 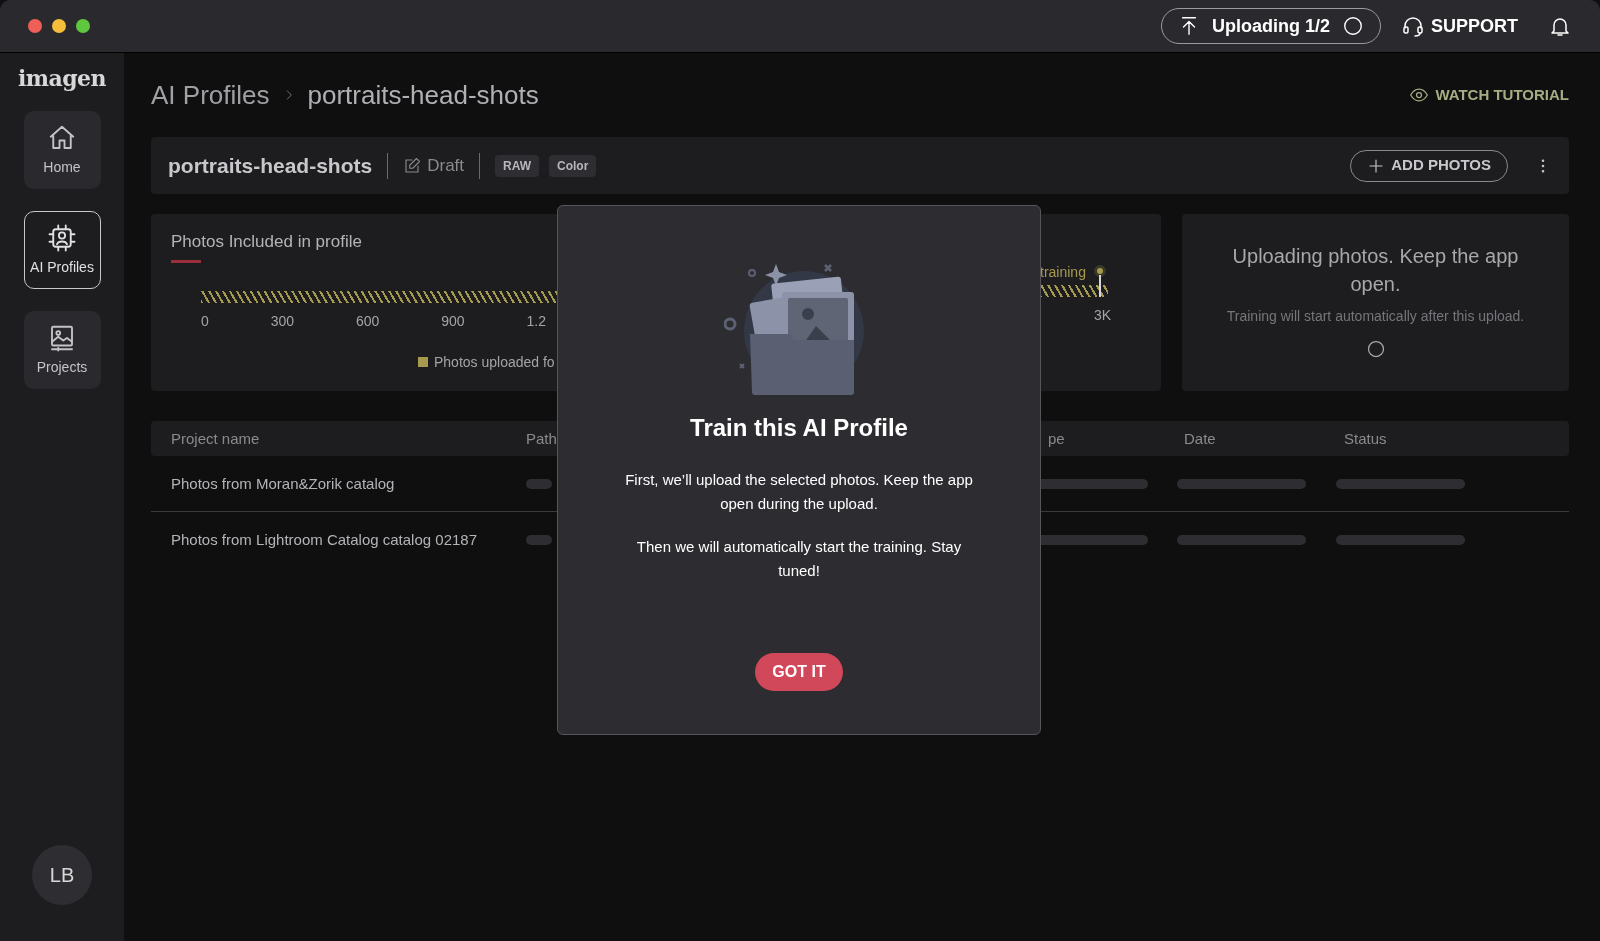 What do you see at coordinates (62, 875) in the screenshot?
I see `user-avatar: LB` at bounding box center [62, 875].